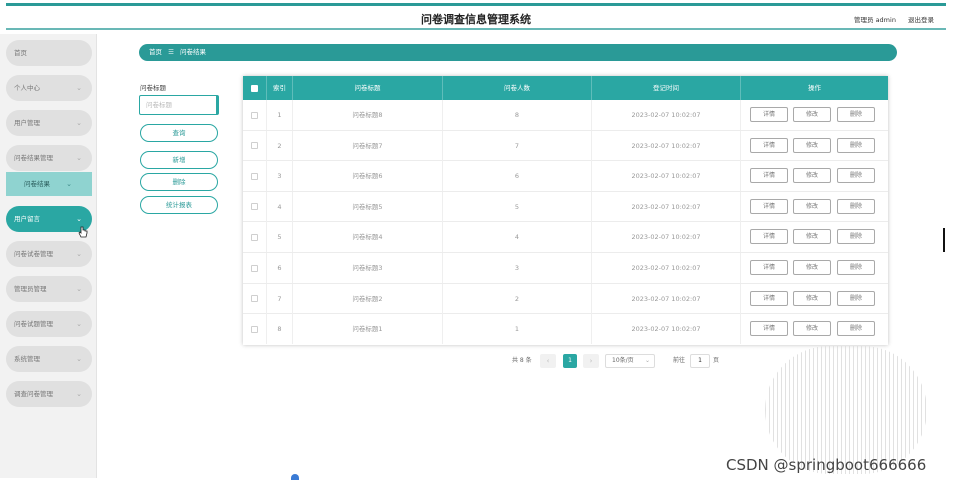 This screenshot has width=976, height=486. I want to click on page-number-button: 1, so click(570, 361).